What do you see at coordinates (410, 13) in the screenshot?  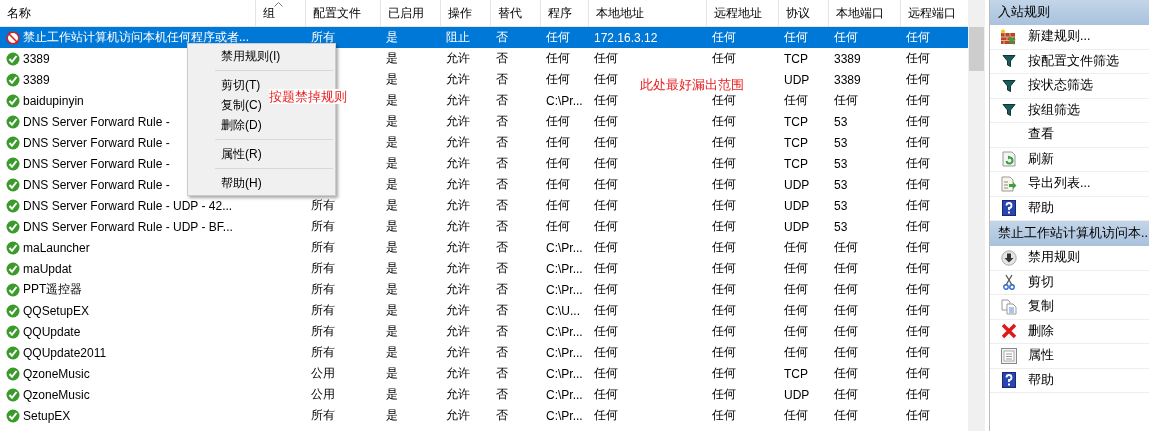 I see `column-header: 已启用` at bounding box center [410, 13].